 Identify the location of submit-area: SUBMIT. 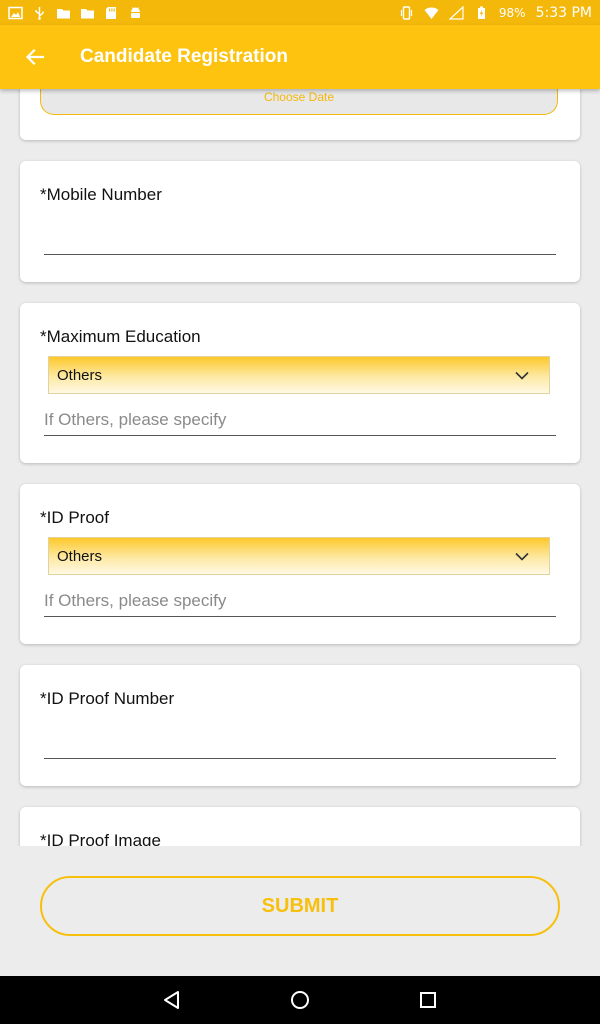
(300, 911).